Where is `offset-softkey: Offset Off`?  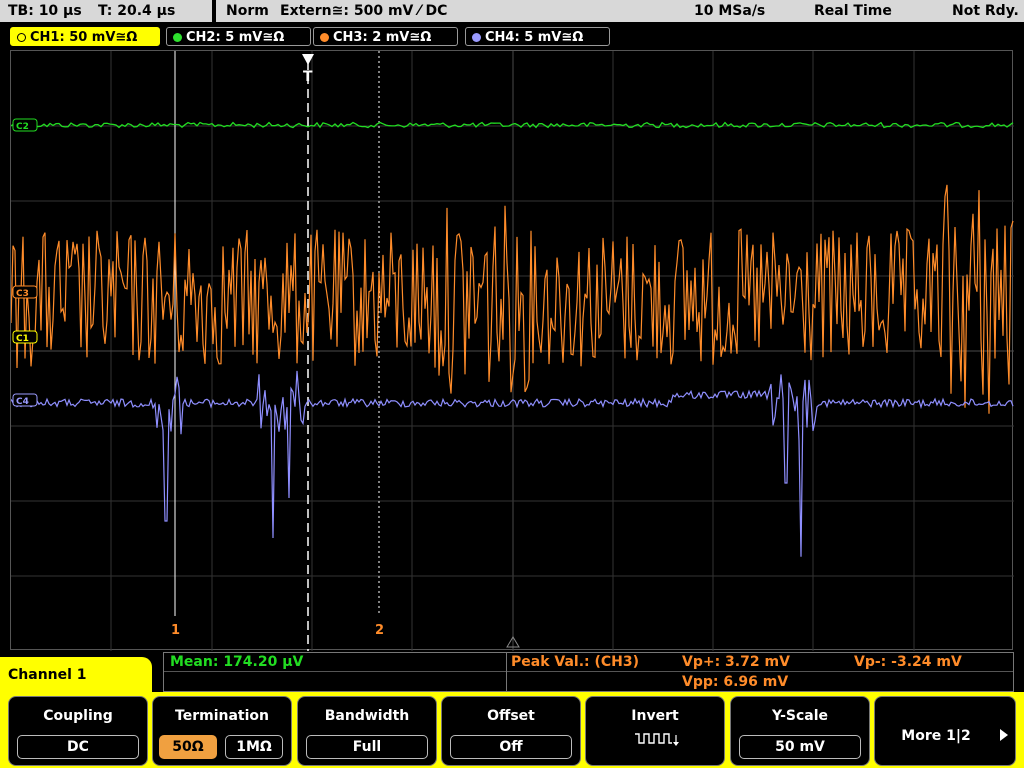
offset-softkey: Offset Off is located at coordinates (511, 731).